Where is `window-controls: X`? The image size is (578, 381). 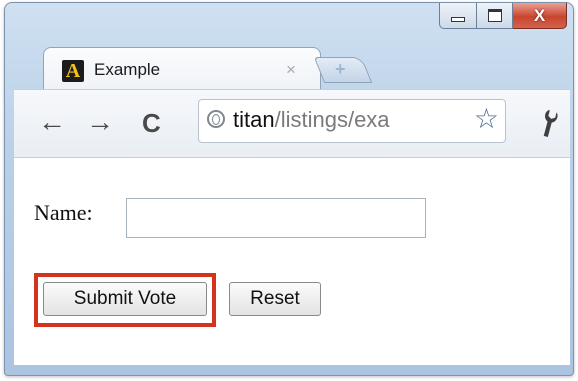 window-controls: X is located at coordinates (503, 16).